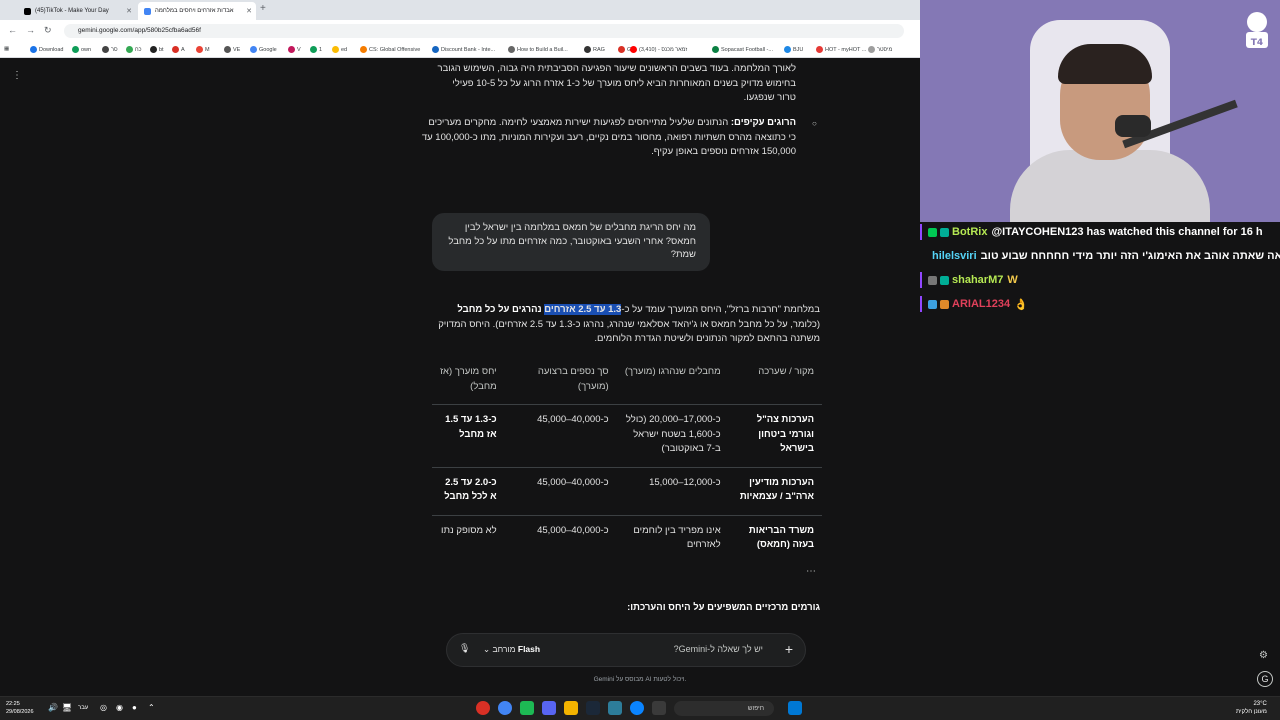 This screenshot has width=1280, height=720. What do you see at coordinates (110, 49) in the screenshot?
I see `bookmark-item: סר` at bounding box center [110, 49].